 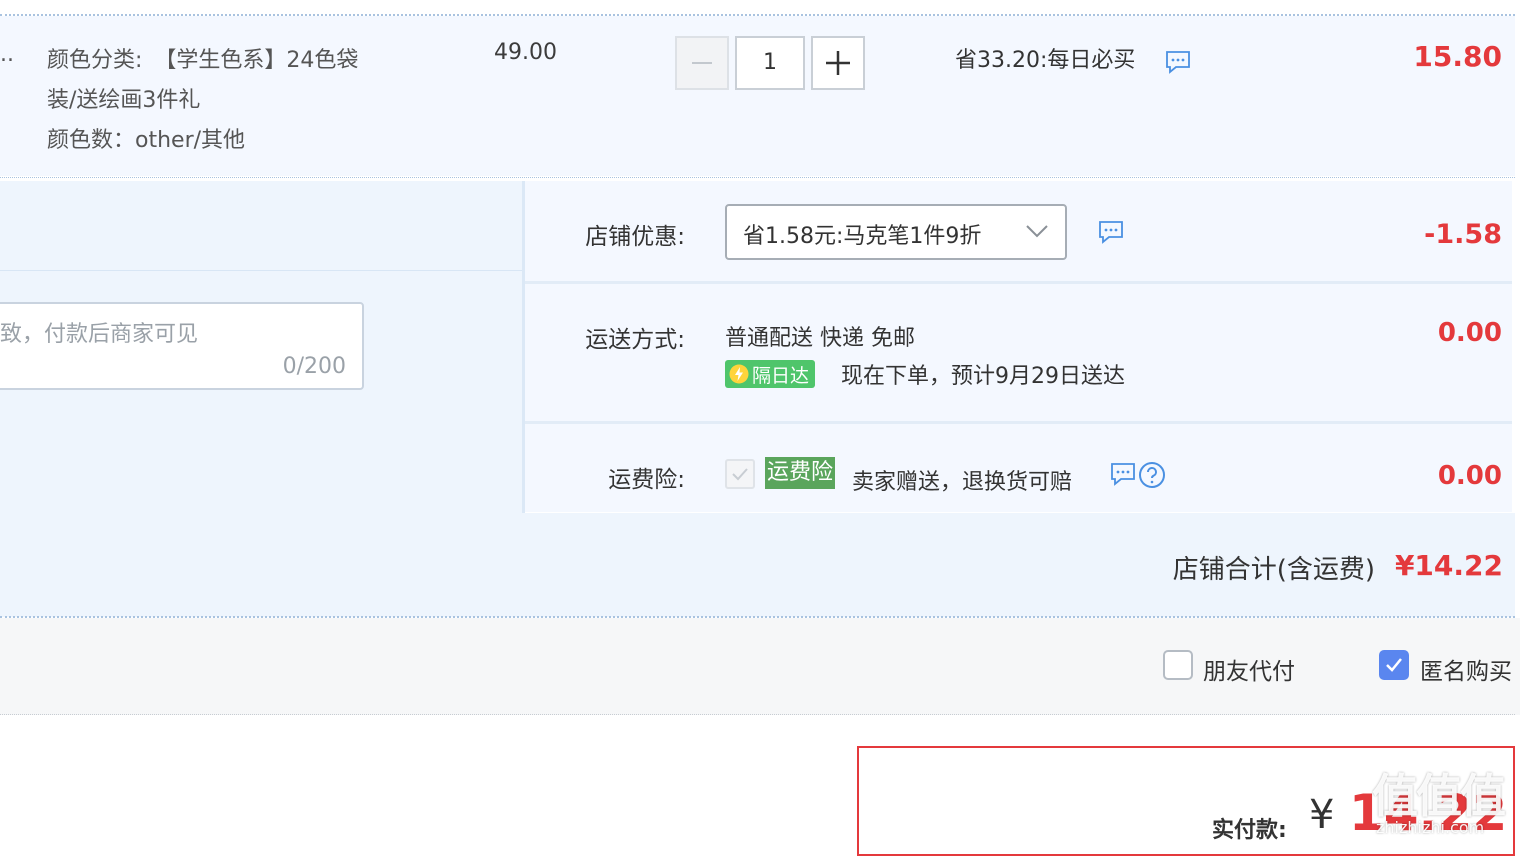 I want to click on quantity-increase-button, so click(x=838, y=63).